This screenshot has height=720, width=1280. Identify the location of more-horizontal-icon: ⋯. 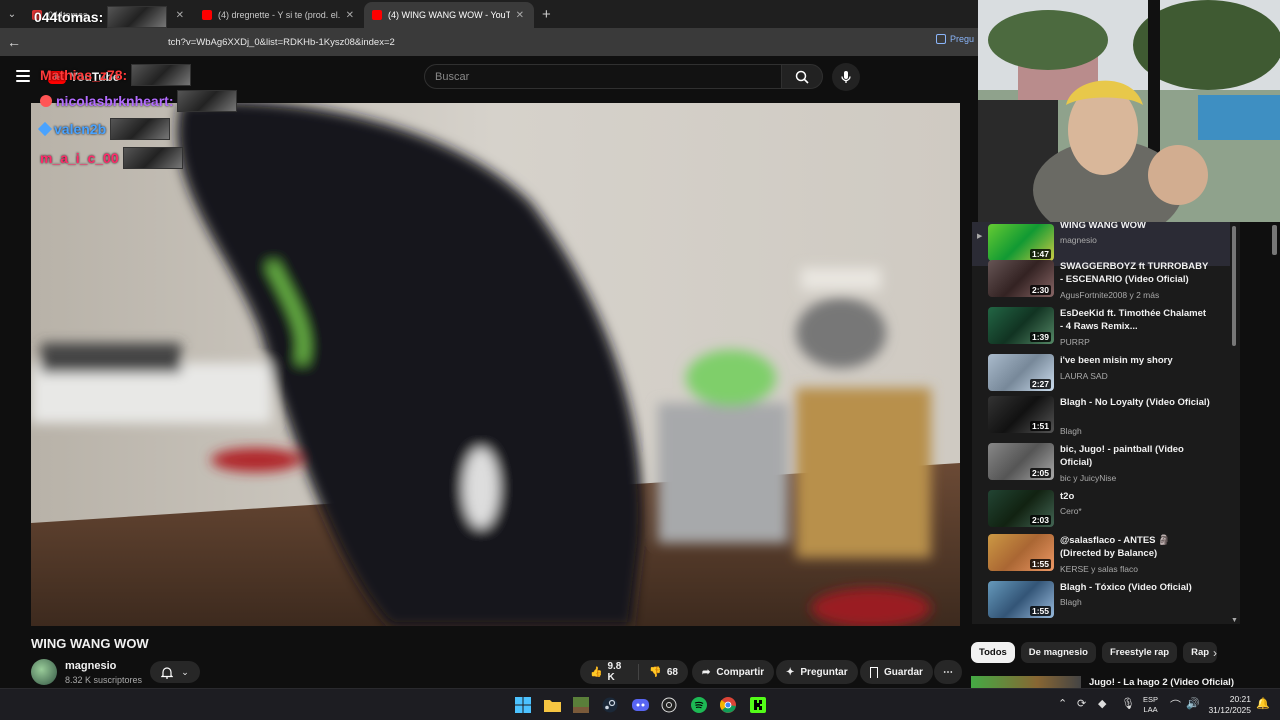
(948, 672).